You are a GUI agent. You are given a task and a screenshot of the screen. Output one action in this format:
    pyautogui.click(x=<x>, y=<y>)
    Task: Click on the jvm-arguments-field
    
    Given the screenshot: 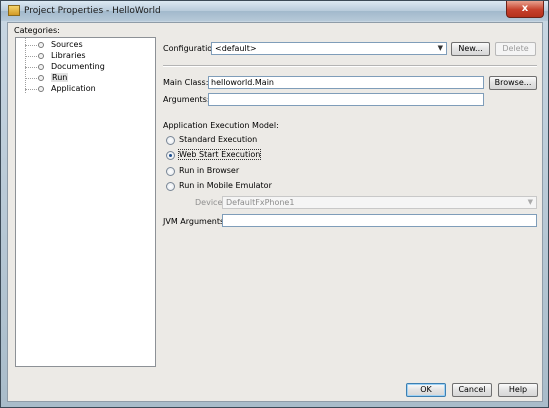 What is the action you would take?
    pyautogui.click(x=379, y=220)
    